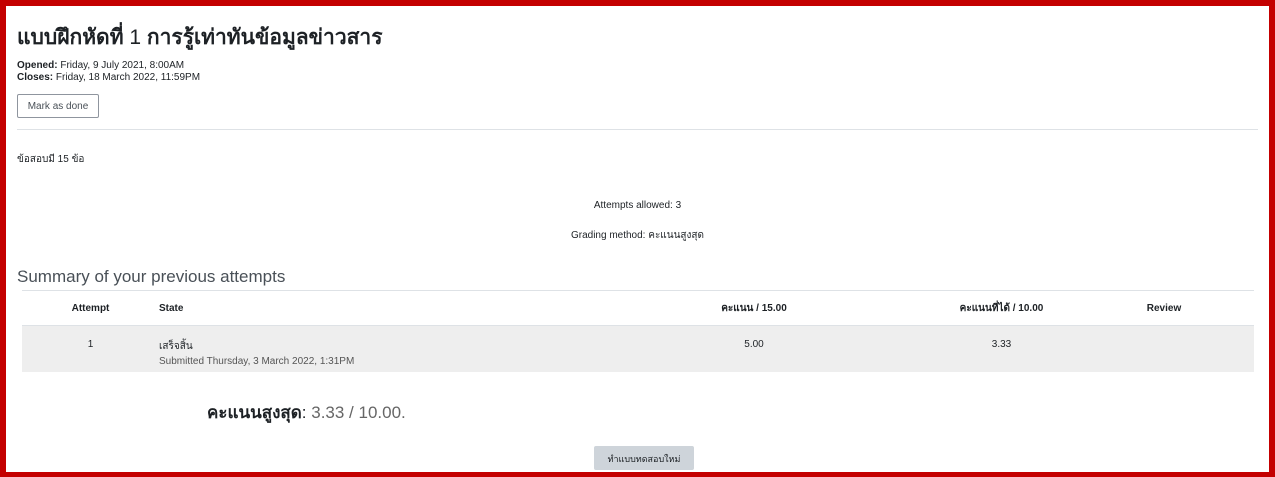 The width and height of the screenshot is (1275, 477). I want to click on grading-method: Grading method: คะแนนสูงสุด, so click(637, 235).